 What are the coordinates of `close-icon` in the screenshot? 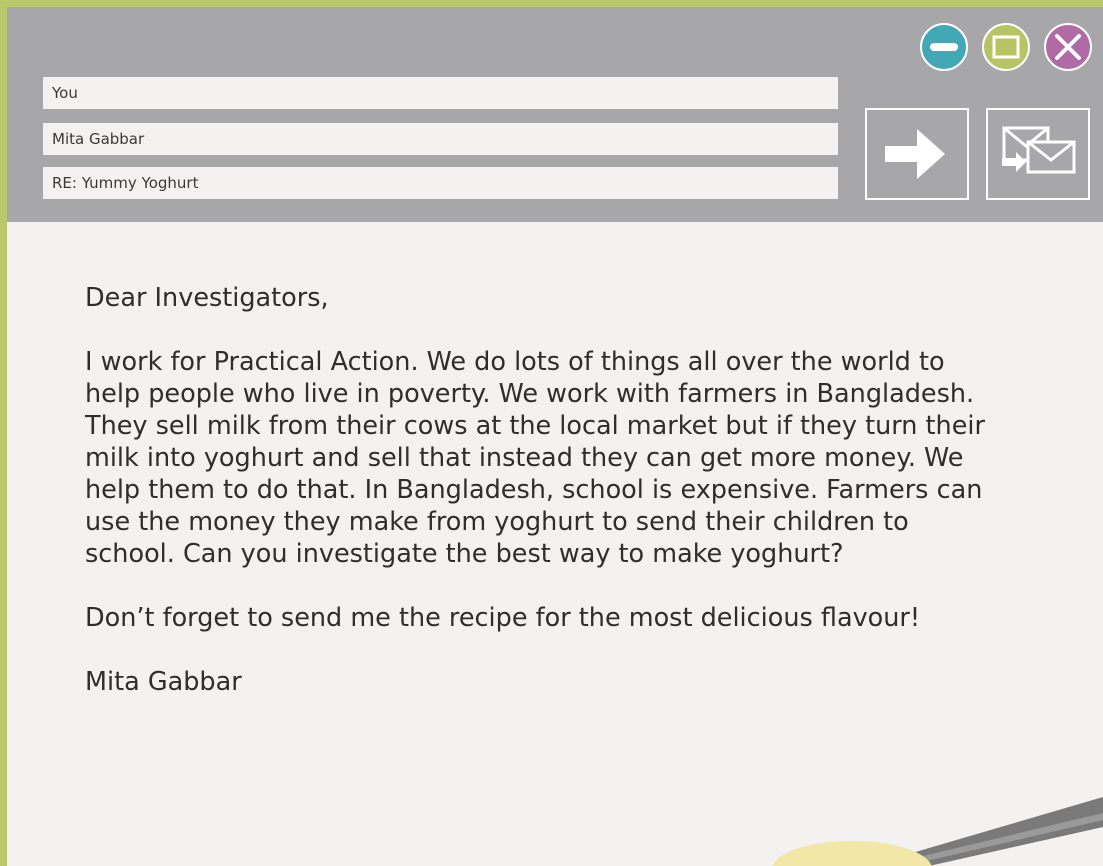 It's located at (1068, 47).